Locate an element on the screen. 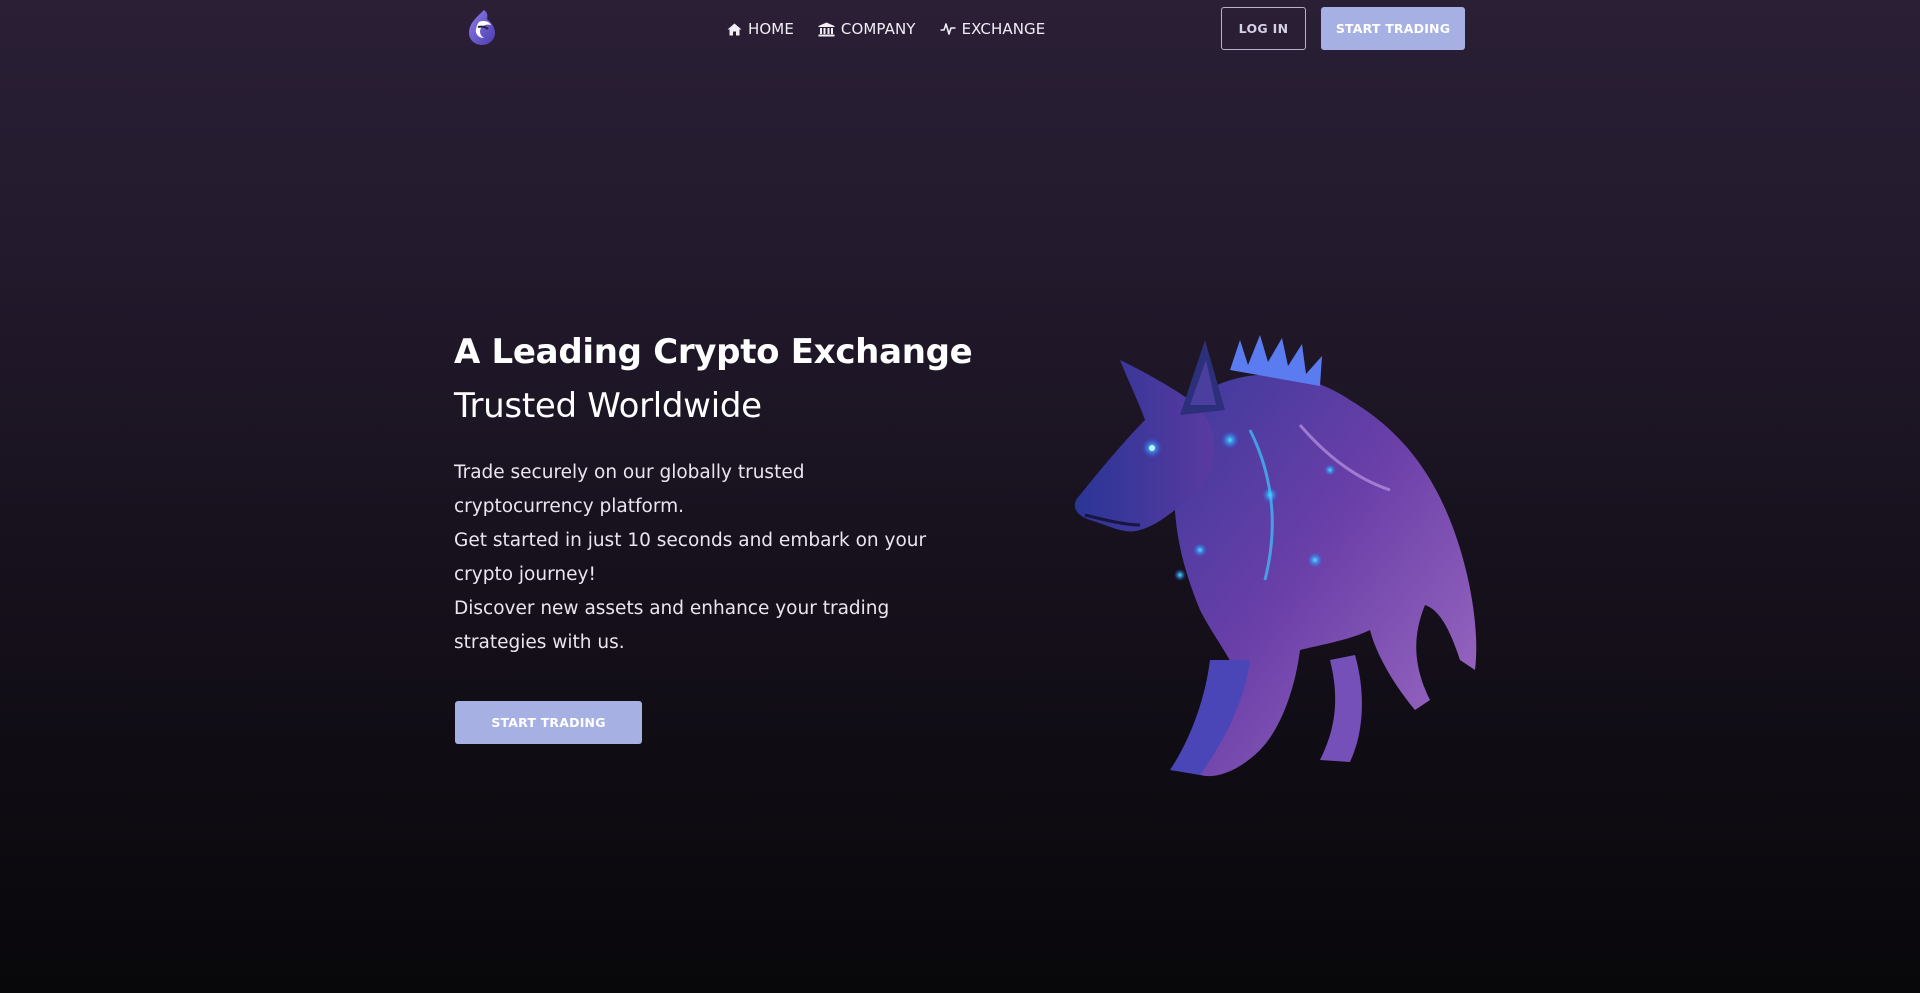 The height and width of the screenshot is (993, 1920). home-icon is located at coordinates (734, 29).